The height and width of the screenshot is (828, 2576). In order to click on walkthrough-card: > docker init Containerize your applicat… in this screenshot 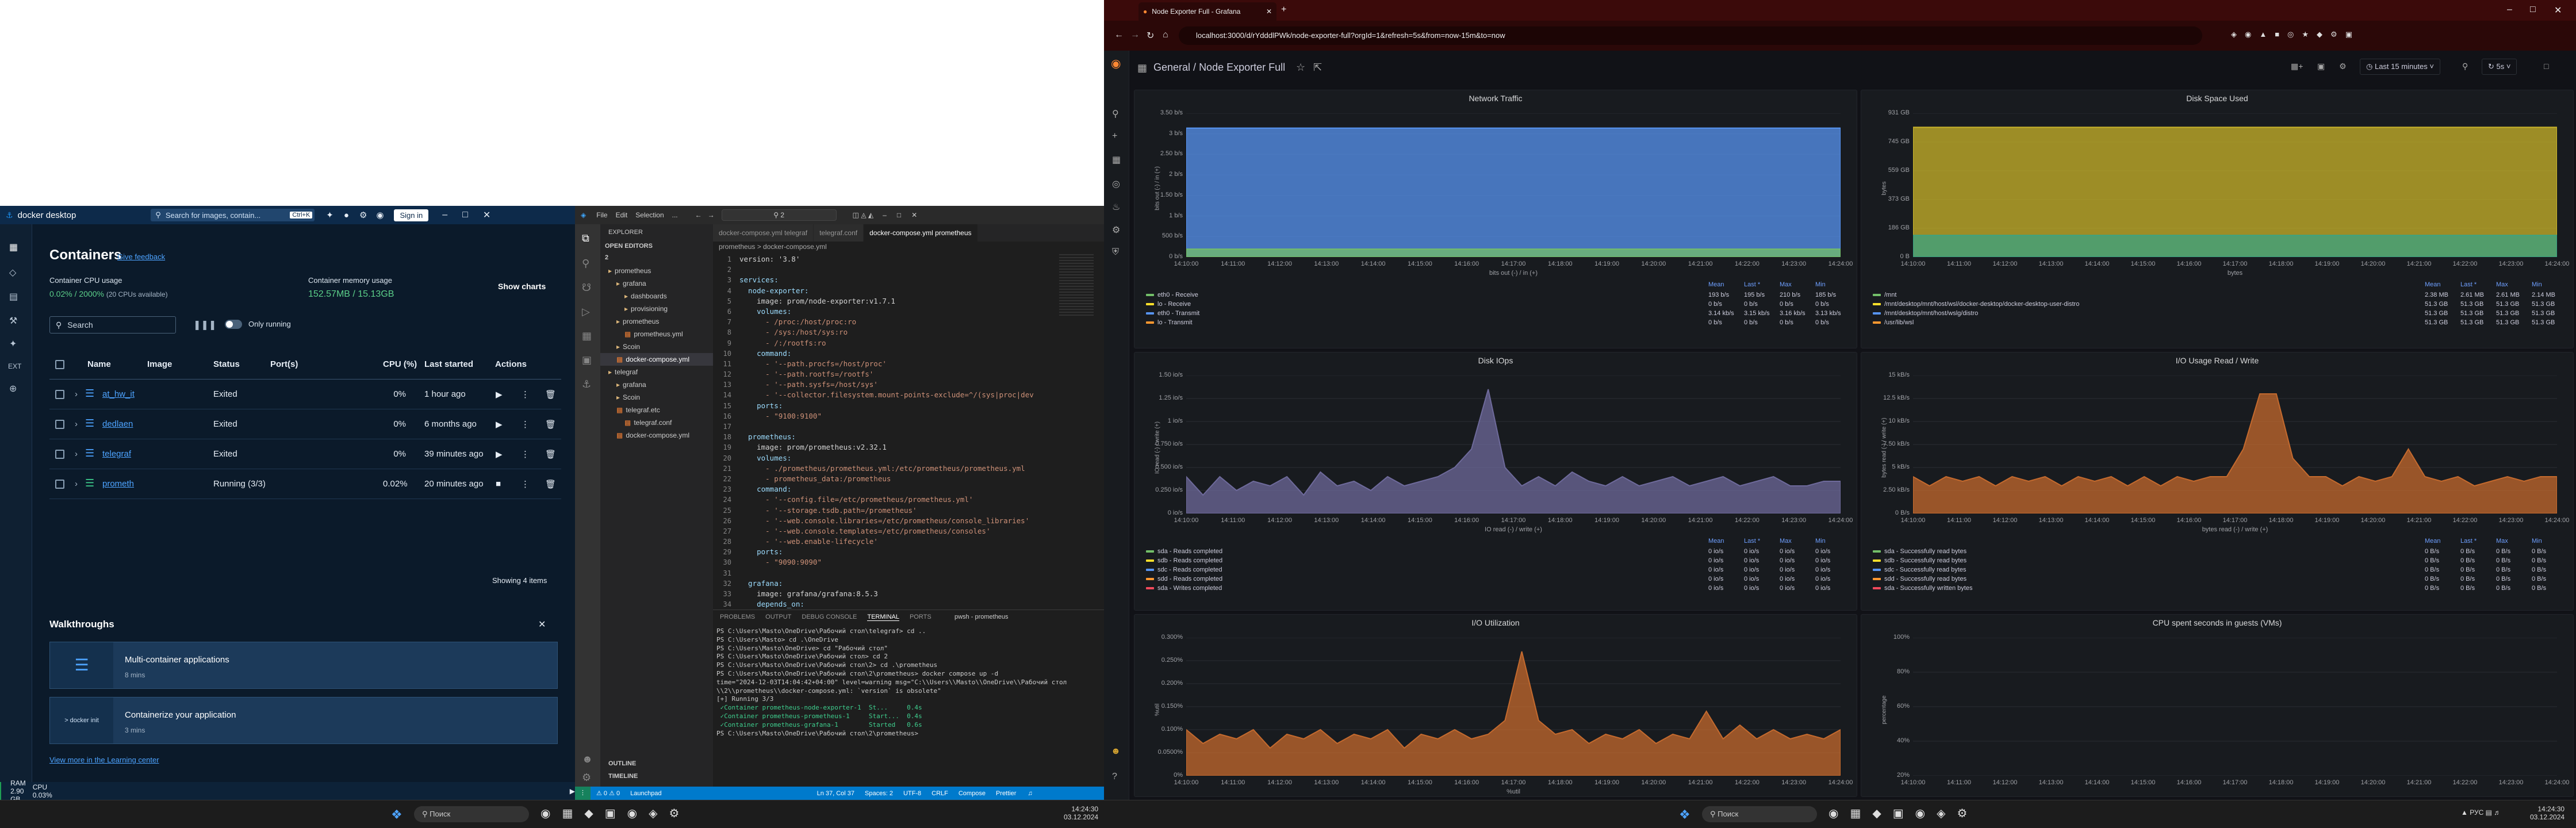, I will do `click(303, 720)`.